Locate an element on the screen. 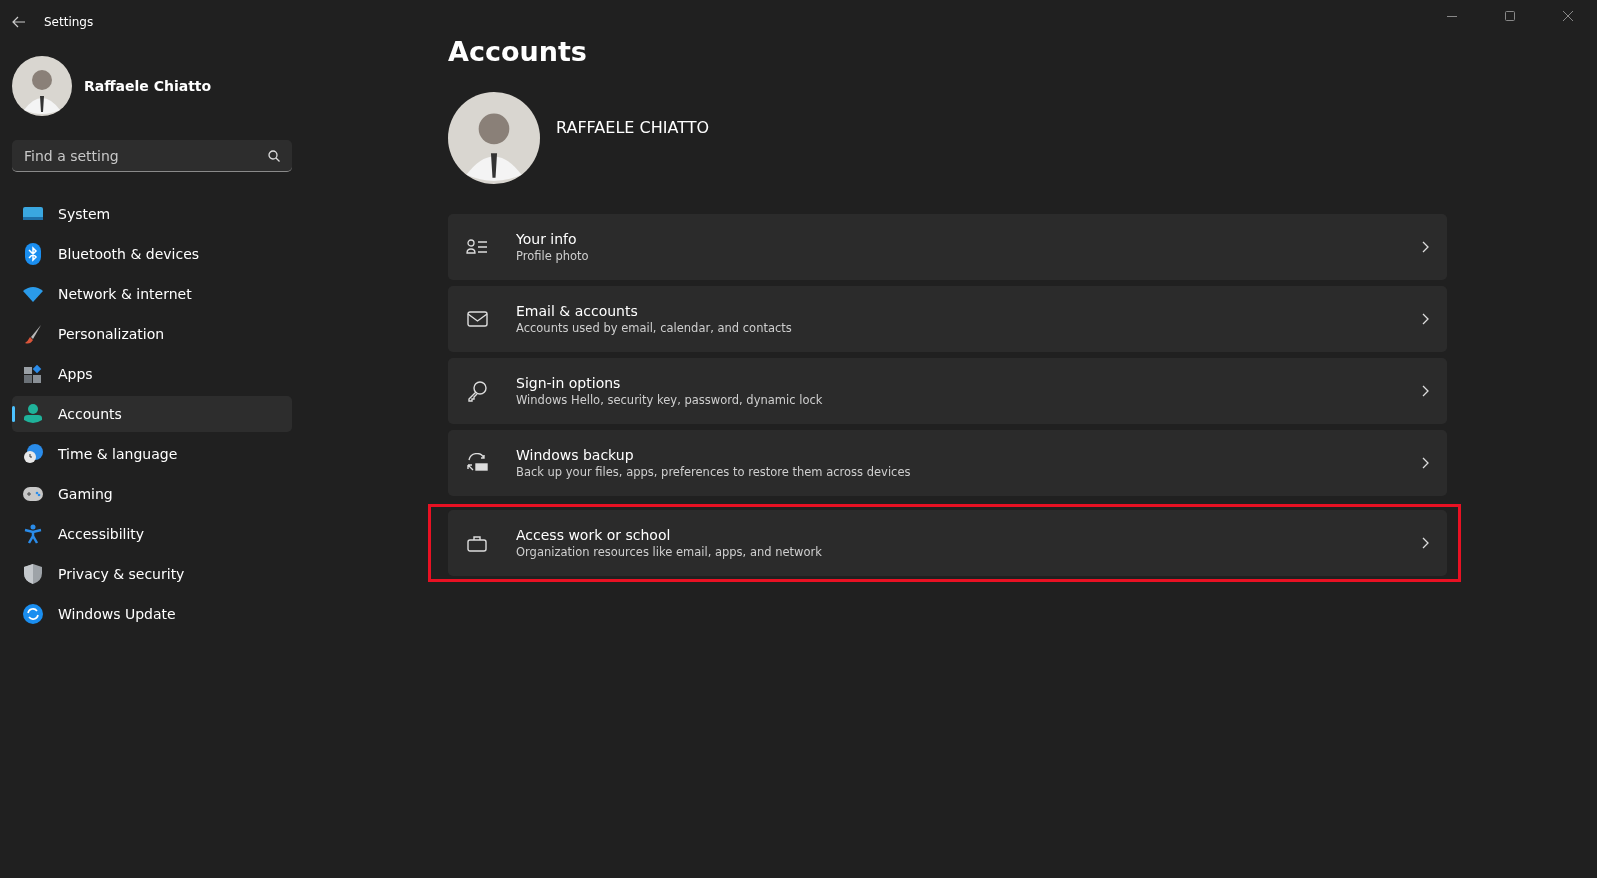 The width and height of the screenshot is (1597, 878). card-subtitle: Back up your files, apps, preferences to restore them across devices is located at coordinates (714, 472).